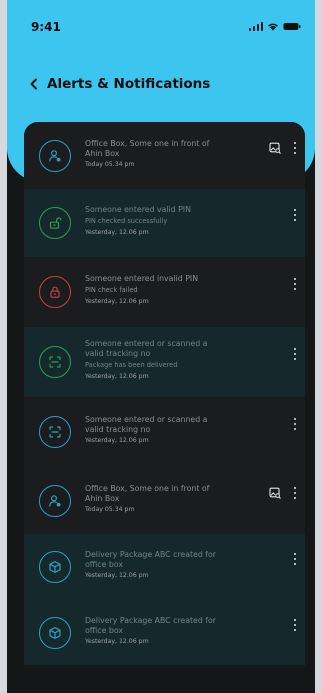  Describe the element at coordinates (129, 84) in the screenshot. I see `page-title: Alerts & Notifications` at that location.